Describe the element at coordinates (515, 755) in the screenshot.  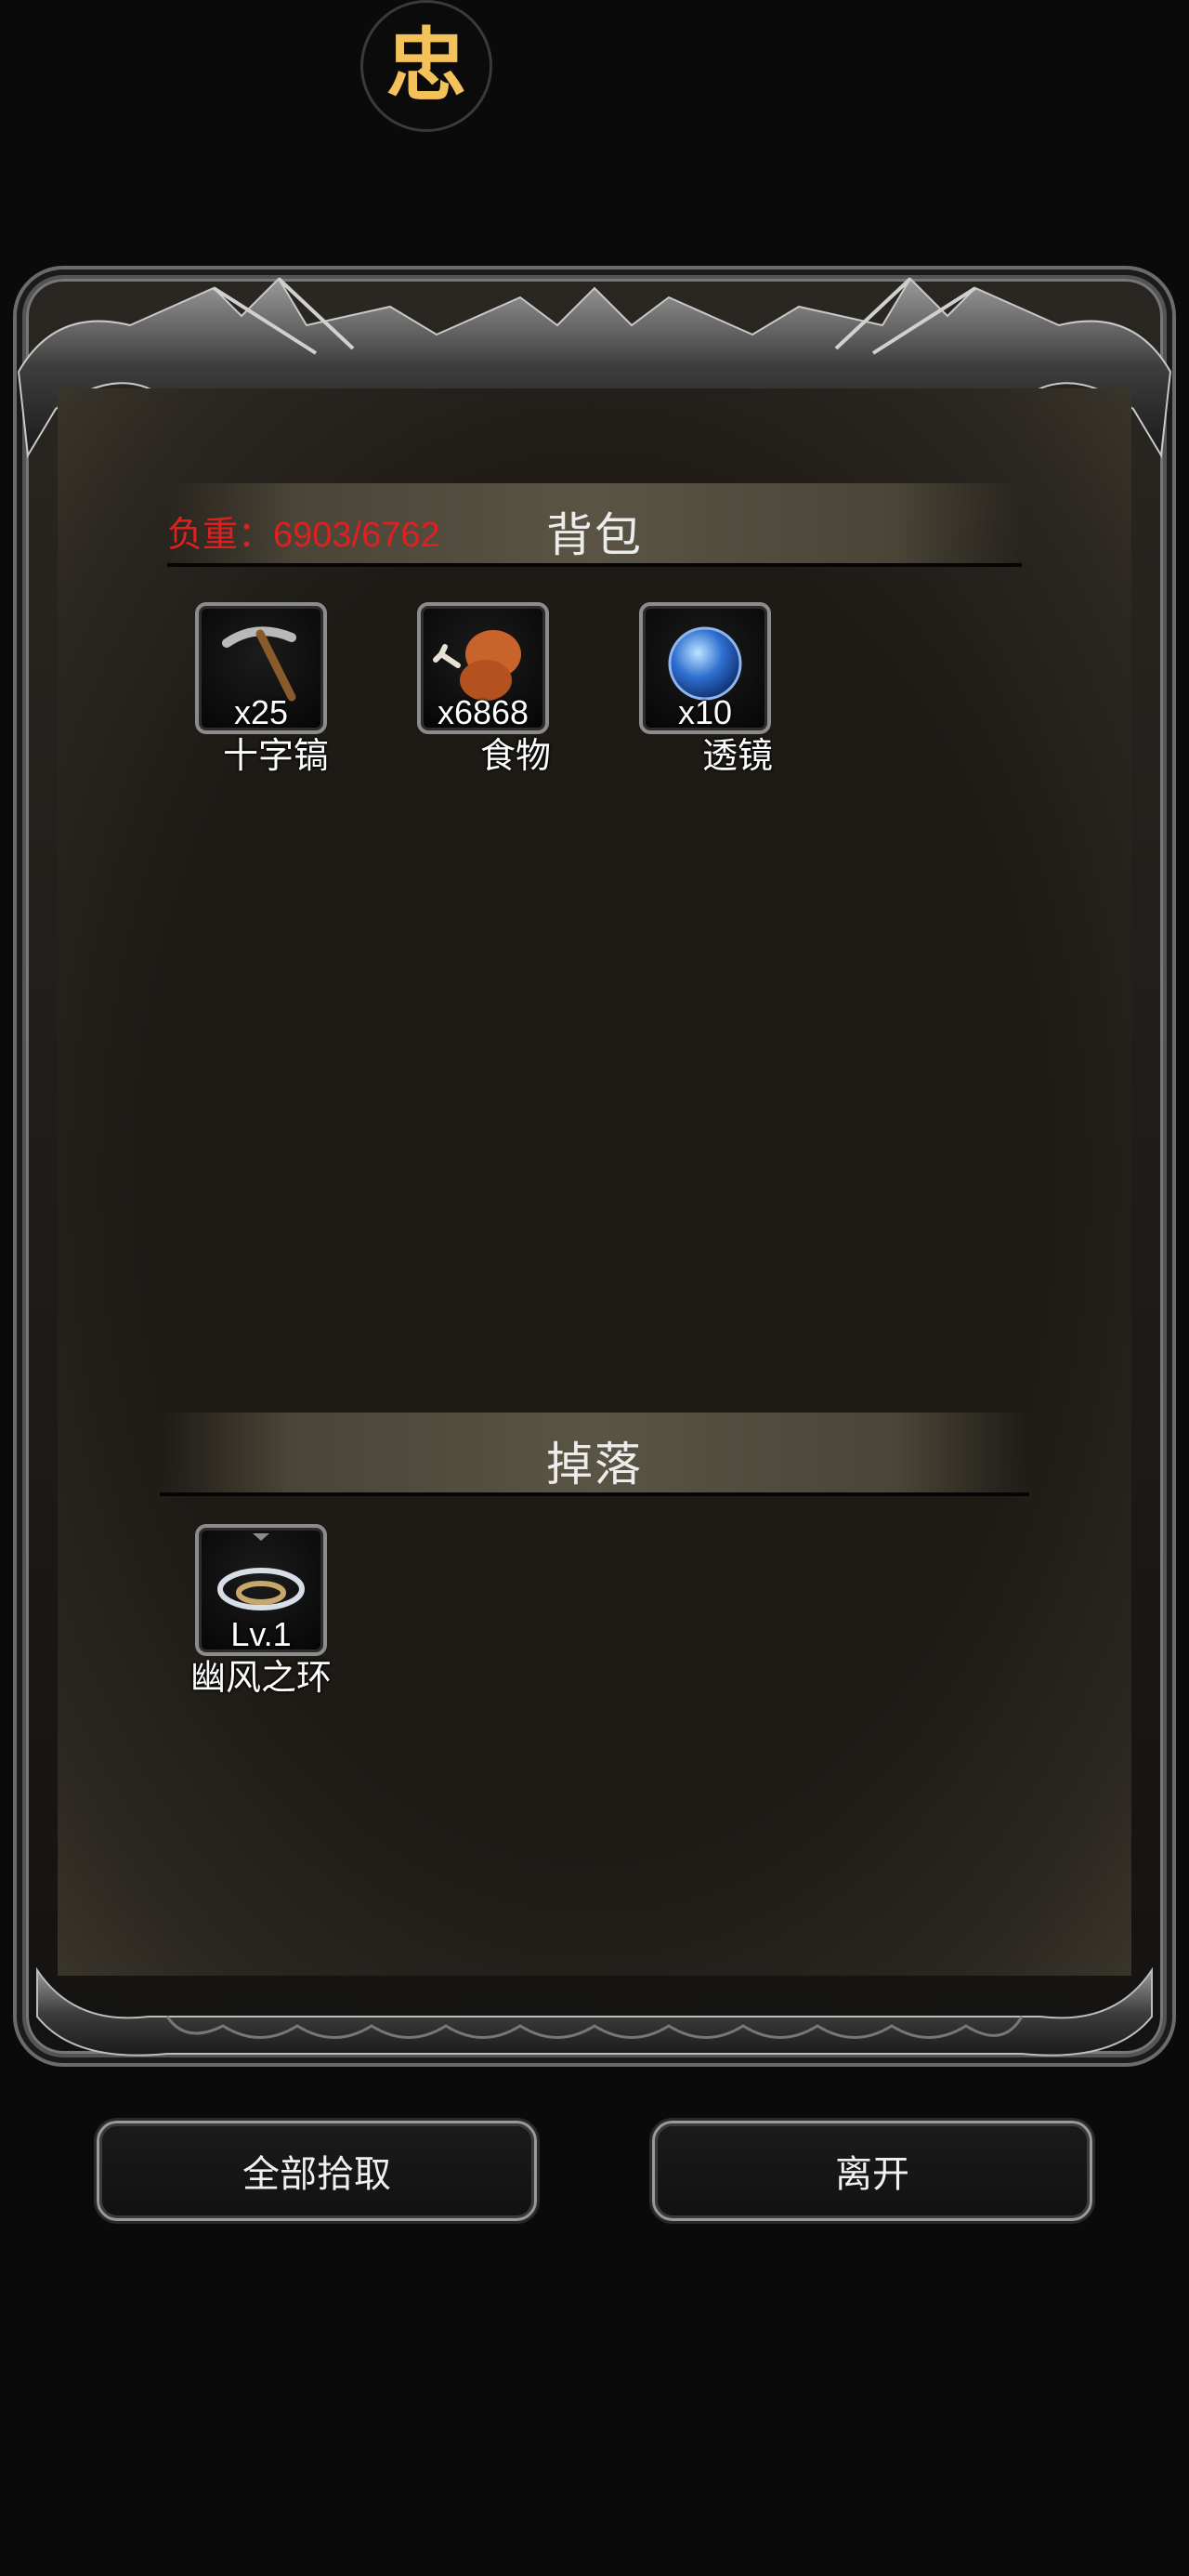
I see `item-name: 食物` at that location.